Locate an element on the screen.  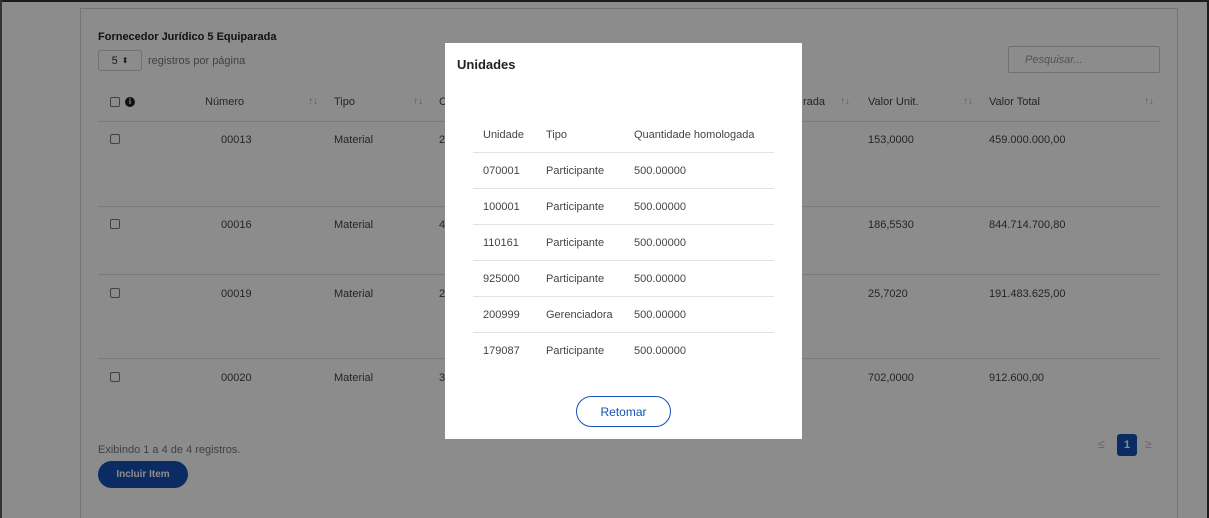
cell-unidade: 070001 is located at coordinates (501, 171).